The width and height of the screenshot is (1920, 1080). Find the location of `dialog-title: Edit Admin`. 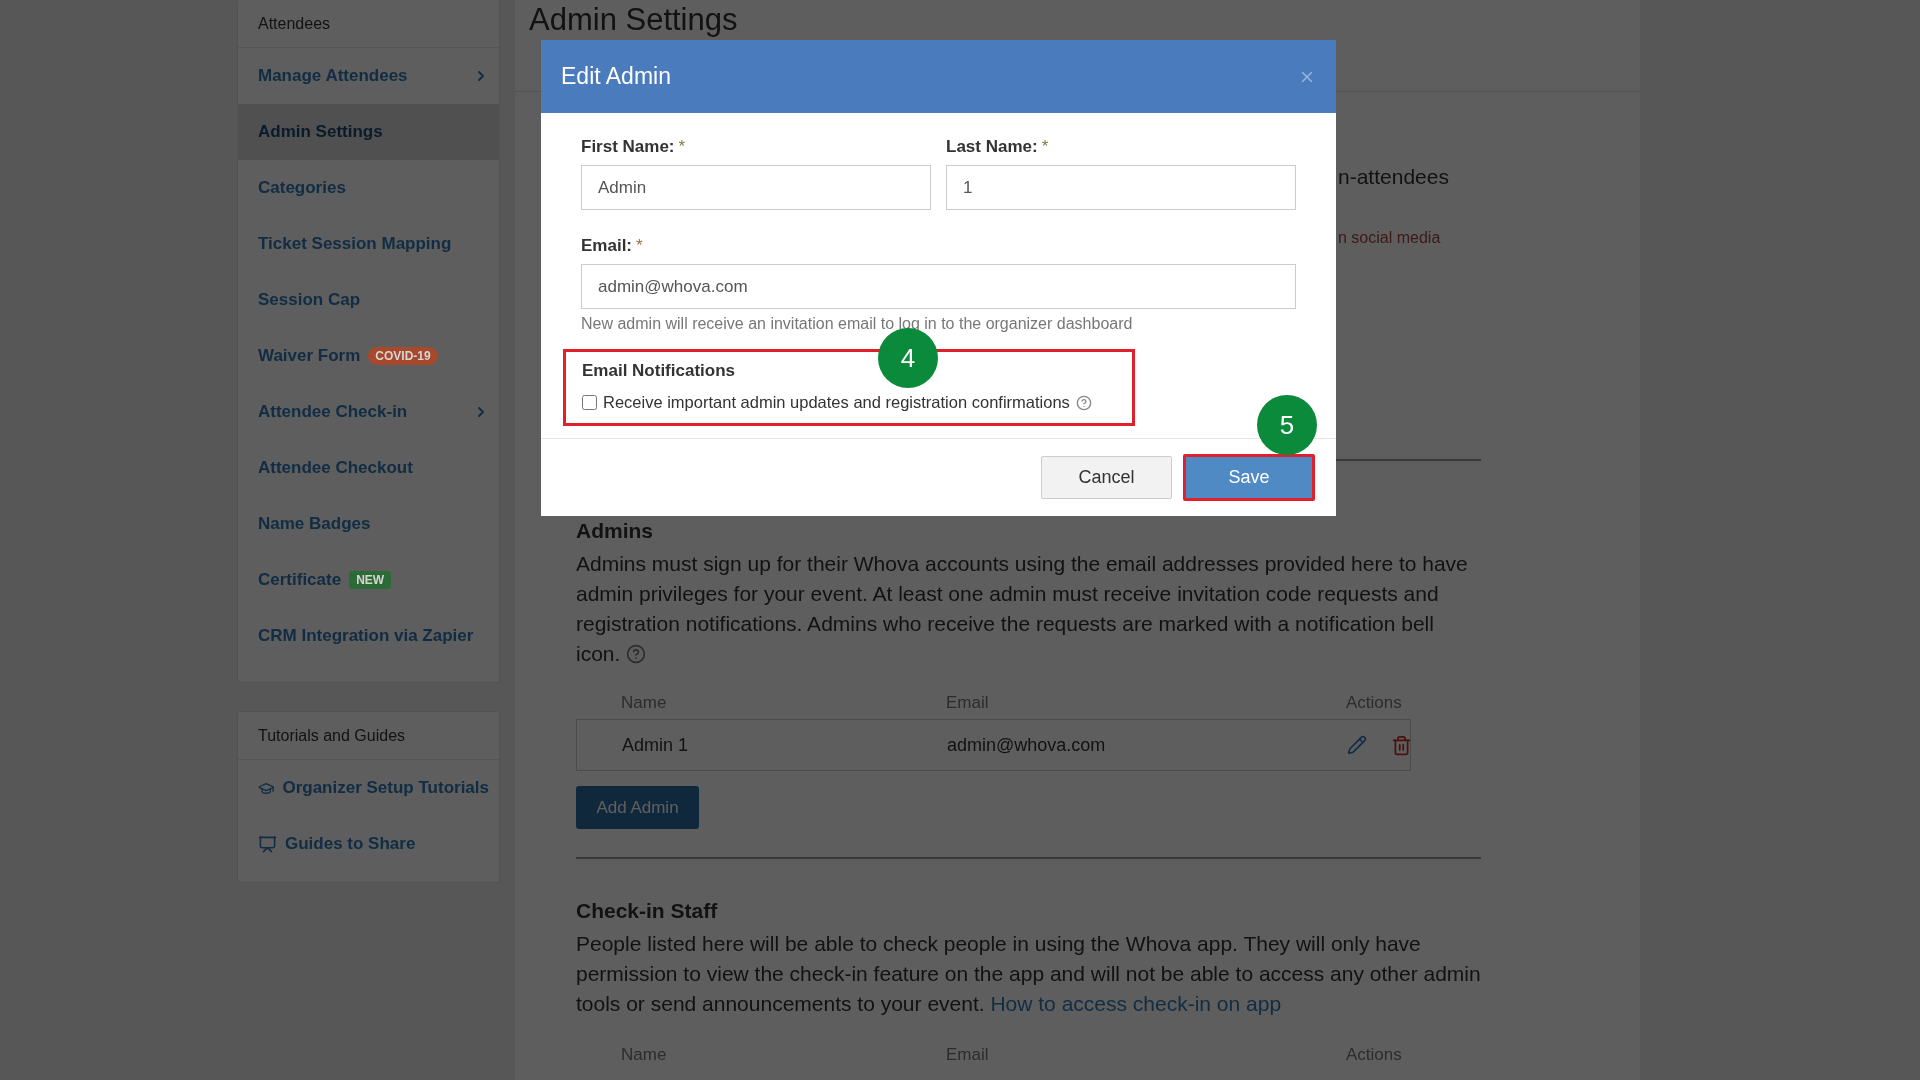

dialog-title: Edit Admin is located at coordinates (616, 76).